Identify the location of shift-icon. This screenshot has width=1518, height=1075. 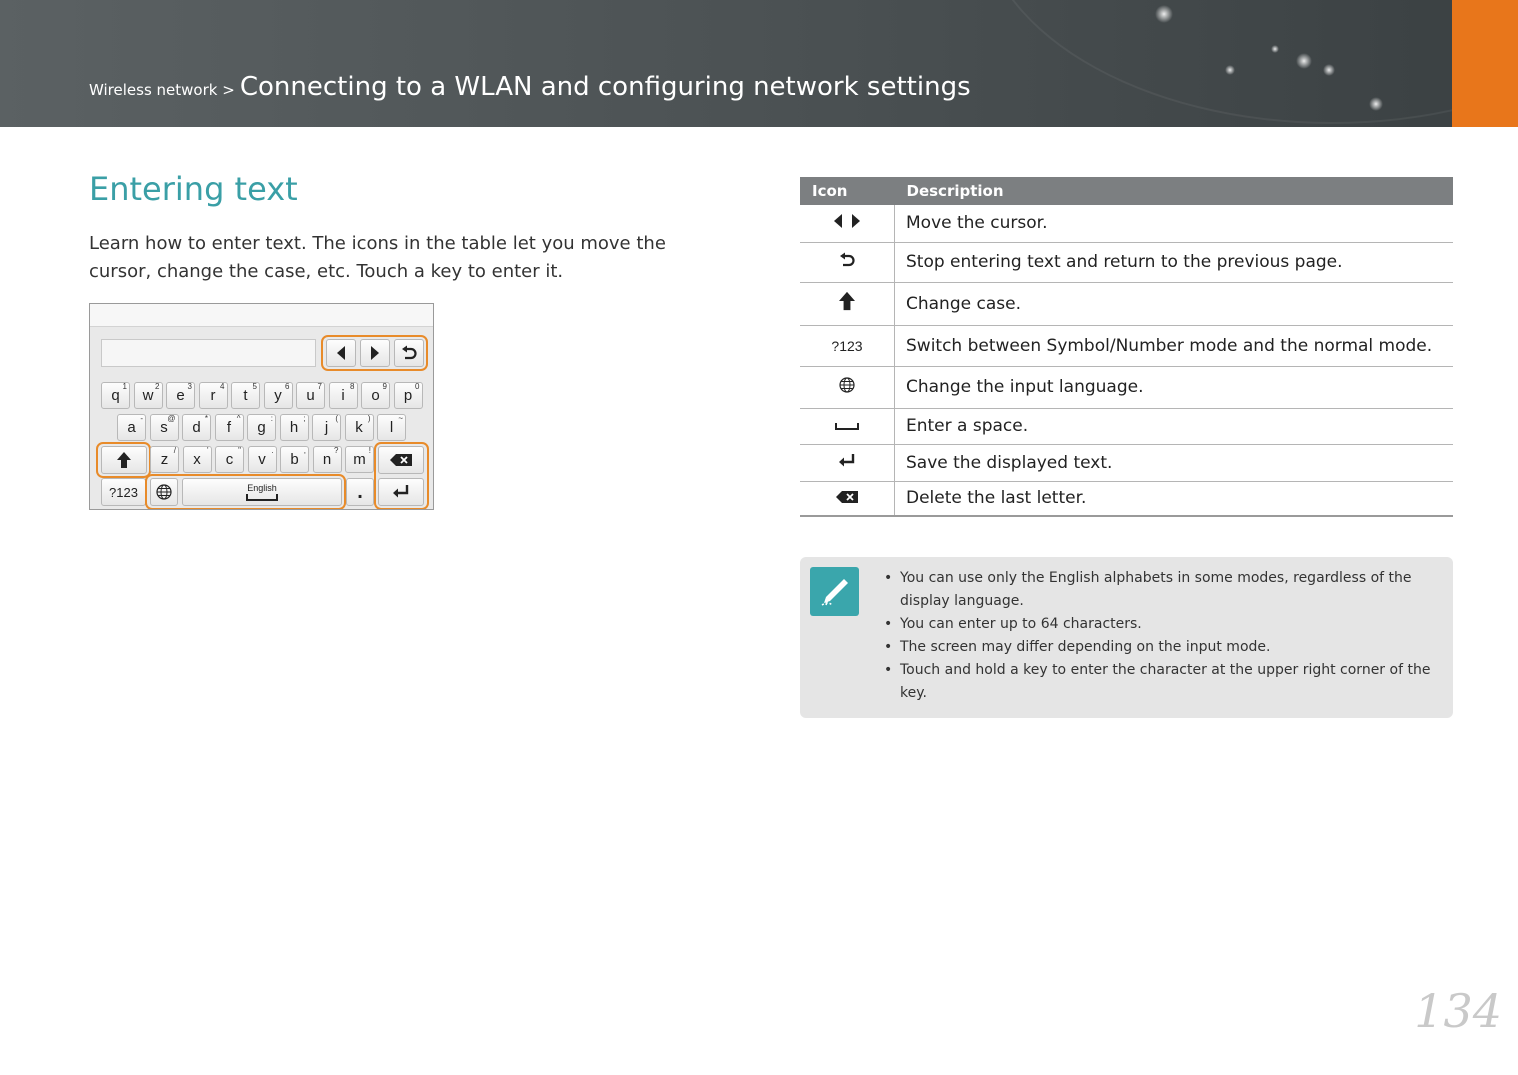
(847, 301).